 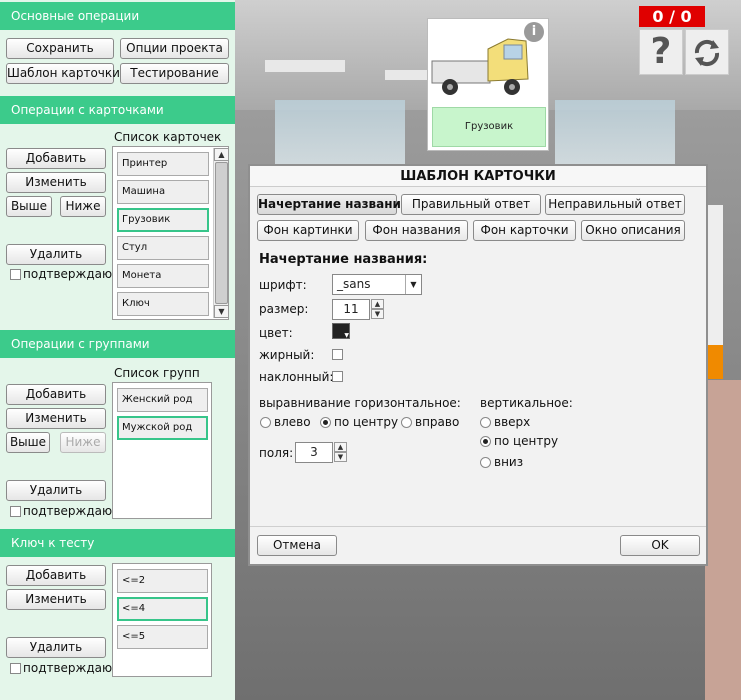 I want to click on group-add-button: Добавить, so click(x=56, y=394).